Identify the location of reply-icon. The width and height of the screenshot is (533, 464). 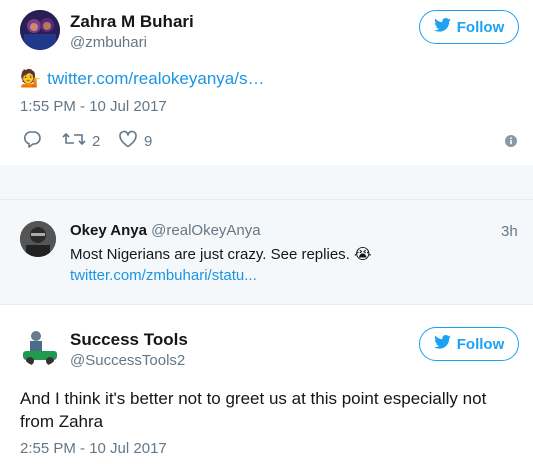
(32, 141).